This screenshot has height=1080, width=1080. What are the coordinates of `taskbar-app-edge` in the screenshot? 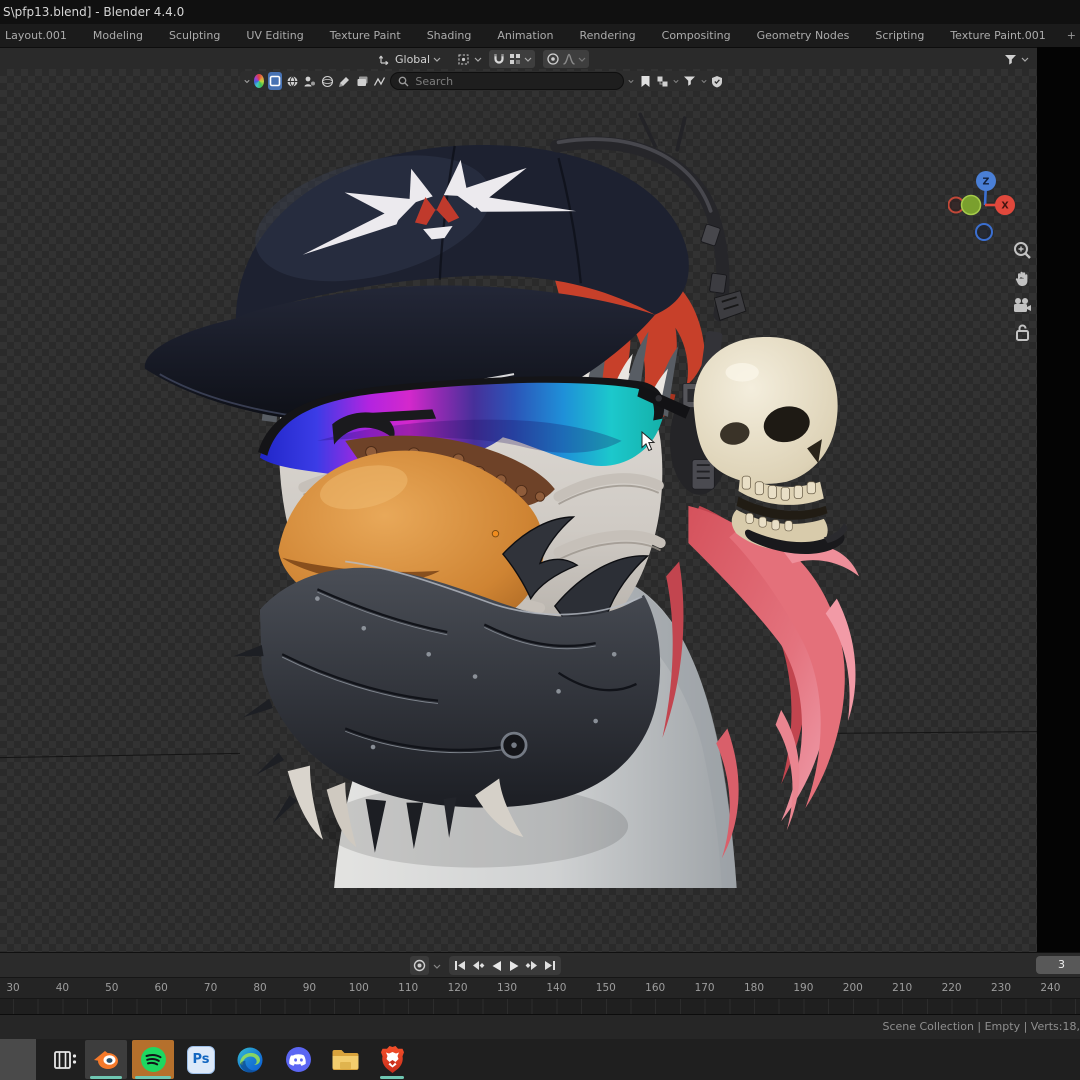 It's located at (250, 1059).